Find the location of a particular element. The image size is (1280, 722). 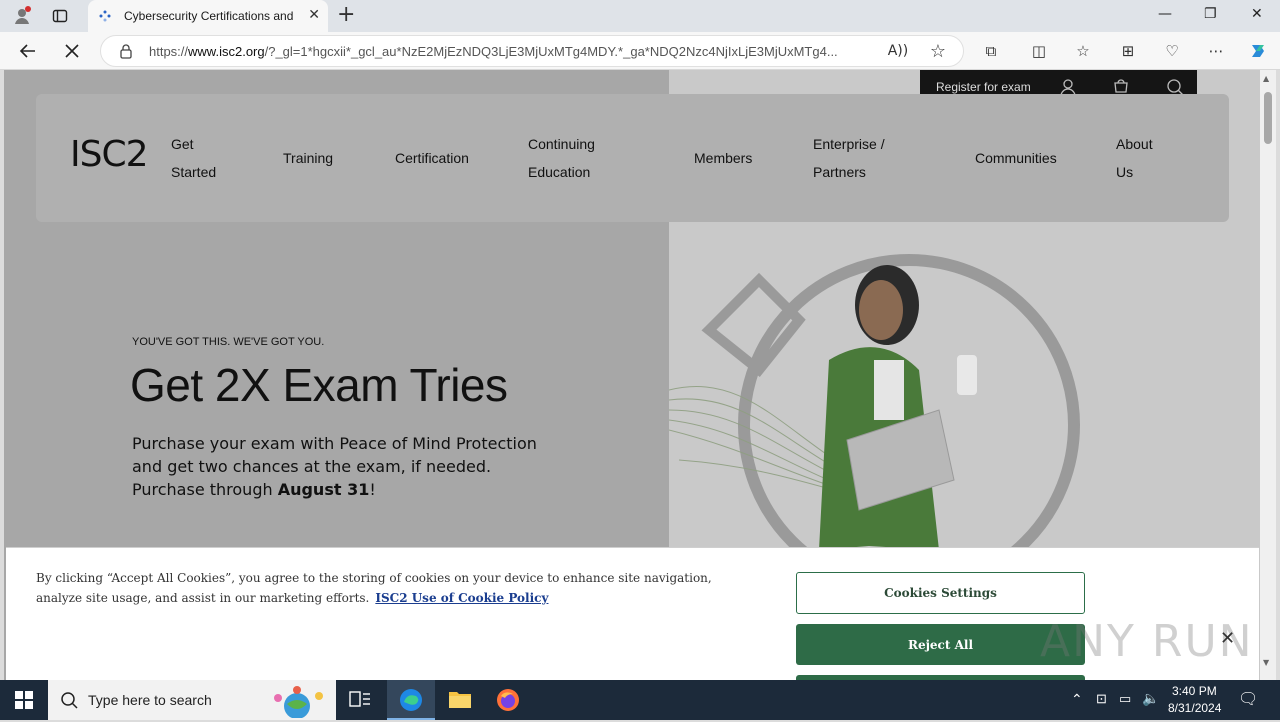

restore-icon: ❐ is located at coordinates (1210, 14).